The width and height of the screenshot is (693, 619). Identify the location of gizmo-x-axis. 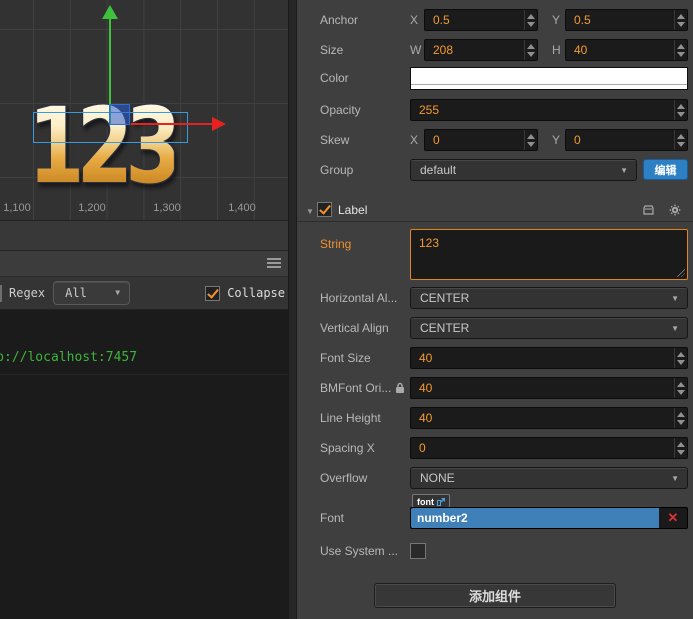
(172, 124).